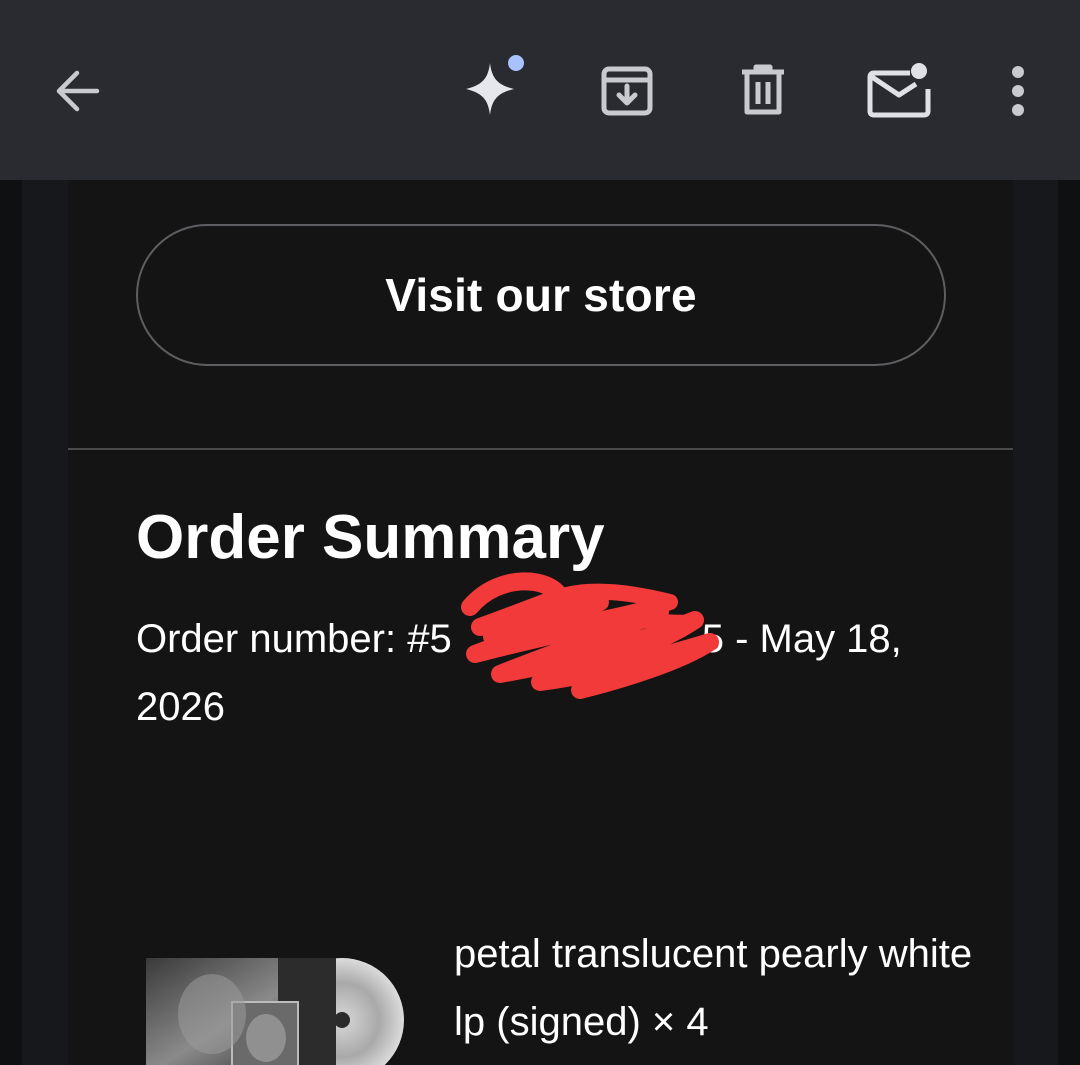 The image size is (1080, 1065). What do you see at coordinates (541, 295) in the screenshot?
I see `visit-store-button: Visit our store` at bounding box center [541, 295].